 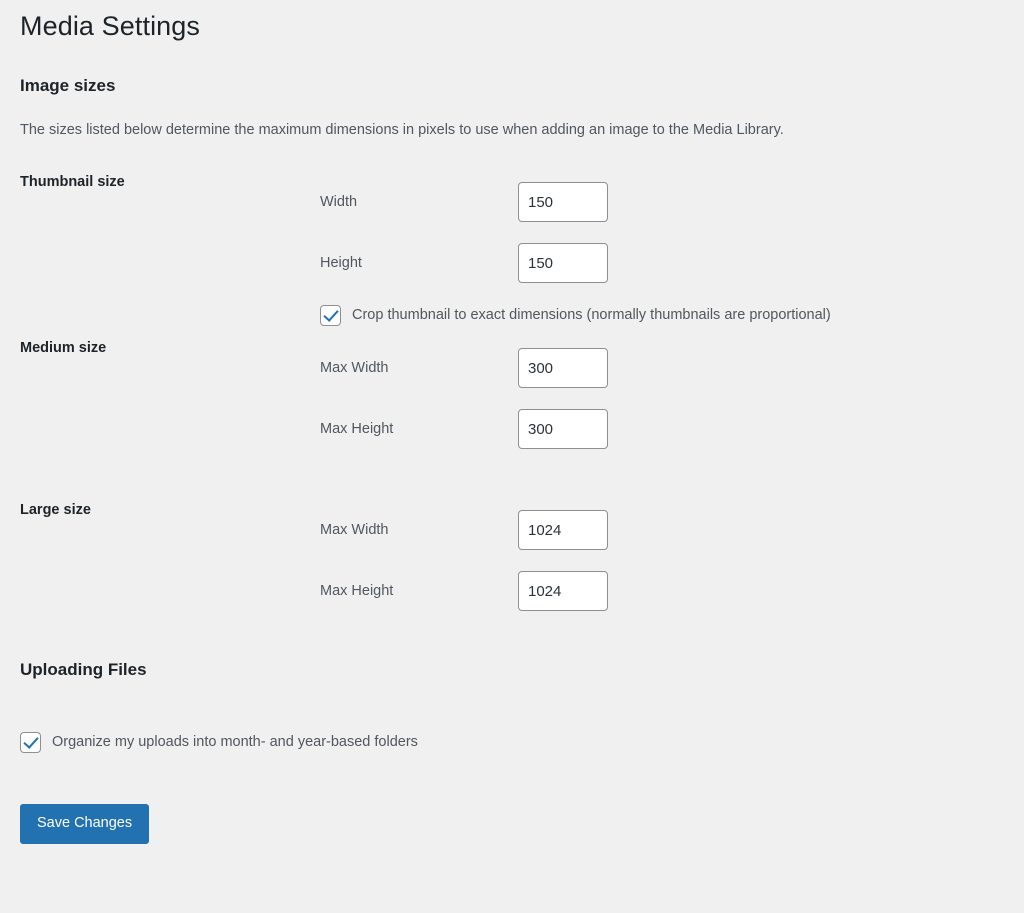 I want to click on section-heading-uploading-files: Uploading Files, so click(x=83, y=669).